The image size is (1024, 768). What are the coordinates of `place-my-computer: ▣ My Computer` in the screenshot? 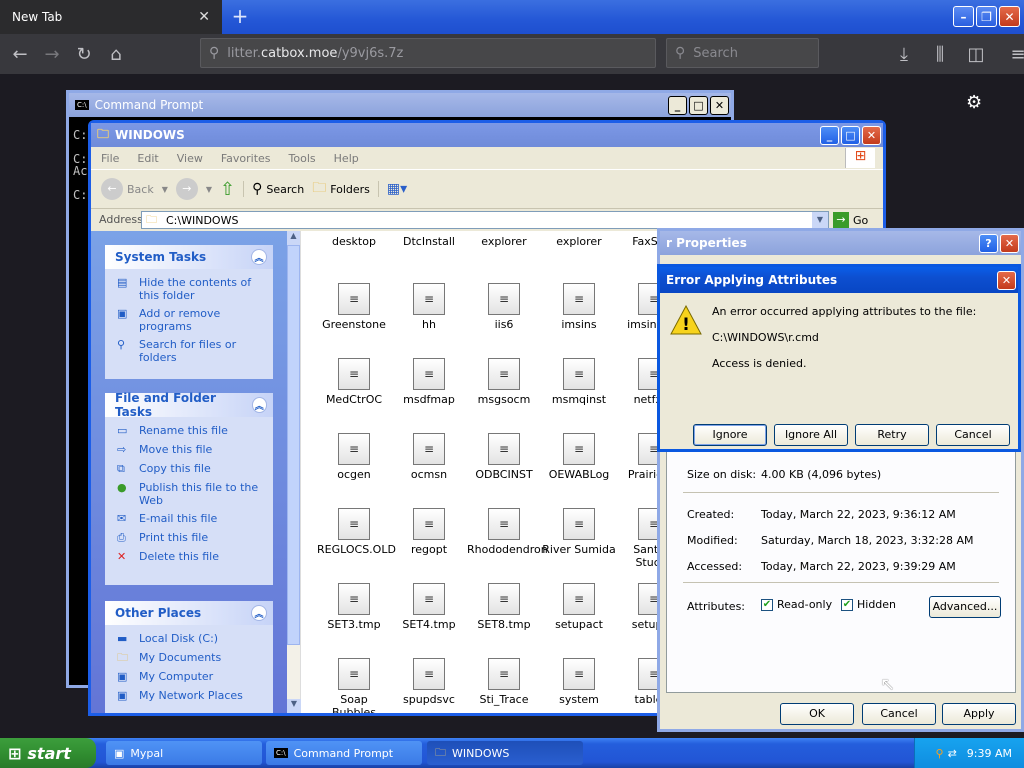 It's located at (189, 676).